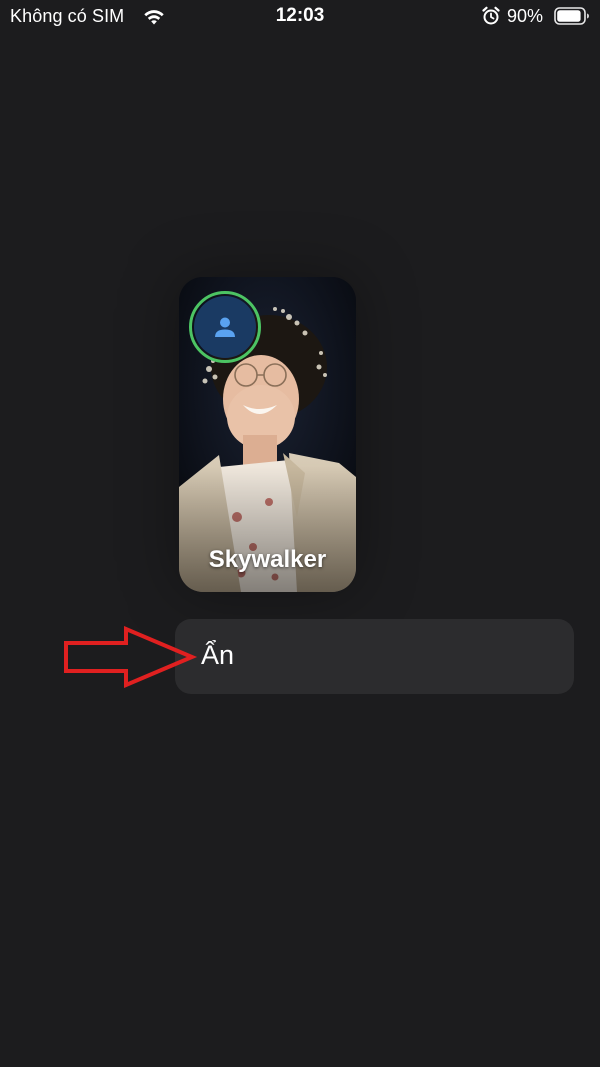 The width and height of the screenshot is (600, 1067). Describe the element at coordinates (300, 17) in the screenshot. I see `status-bar: Không có SIM 12:03 90%` at that location.